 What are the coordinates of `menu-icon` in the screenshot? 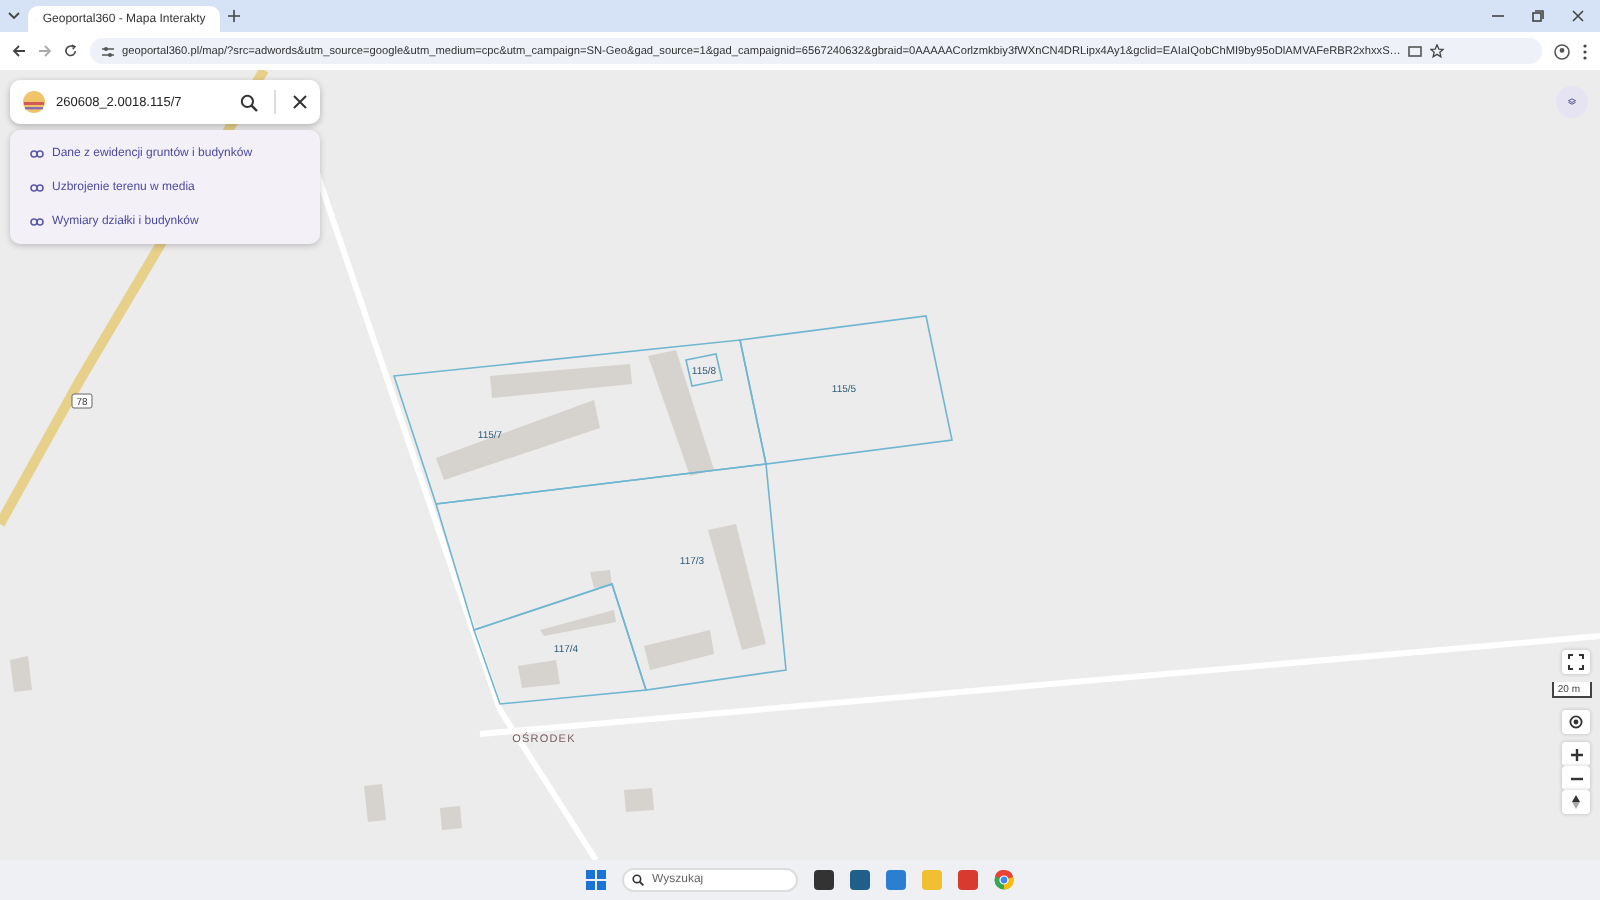 It's located at (1585, 51).